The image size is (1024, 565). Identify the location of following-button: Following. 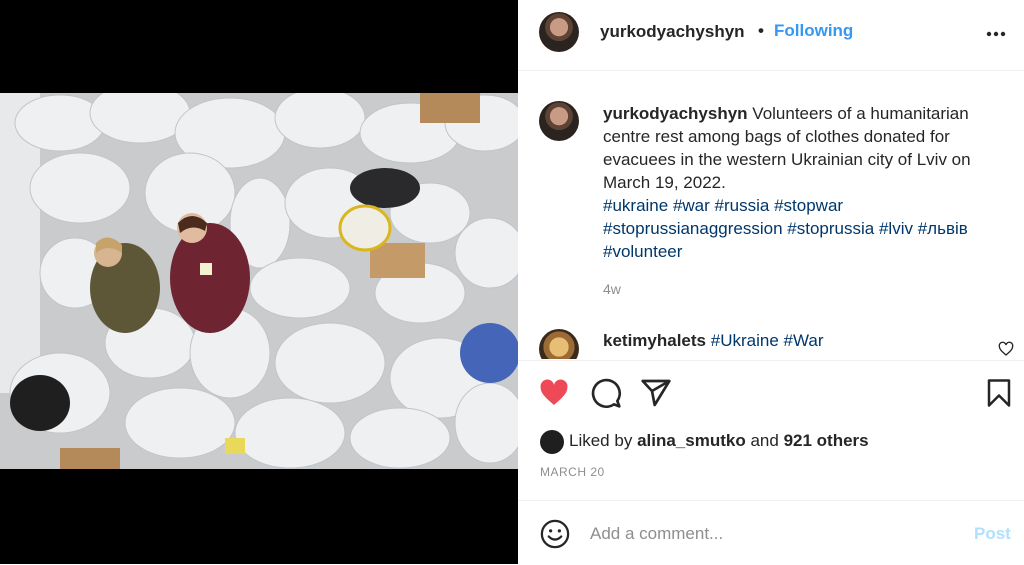
(813, 31).